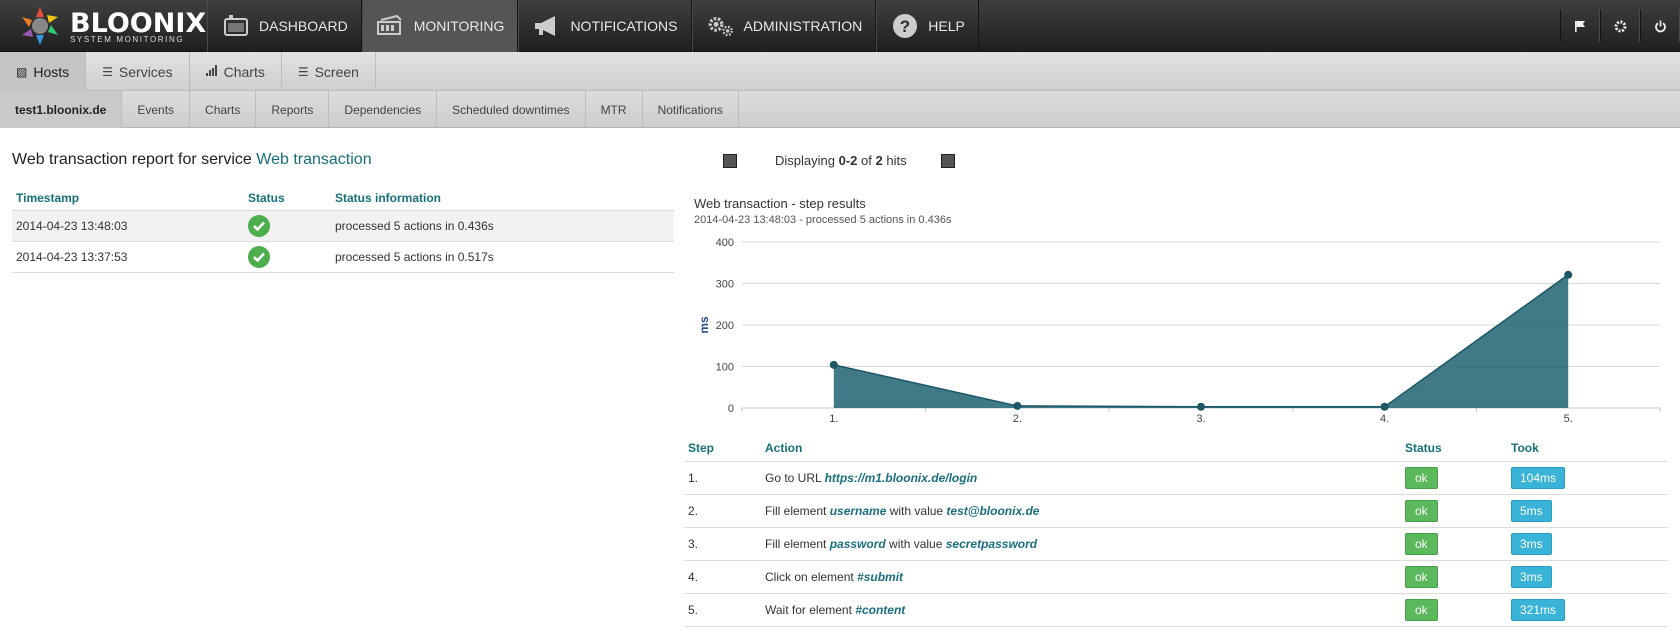  I want to click on tab-charts-label: Charts, so click(244, 71).